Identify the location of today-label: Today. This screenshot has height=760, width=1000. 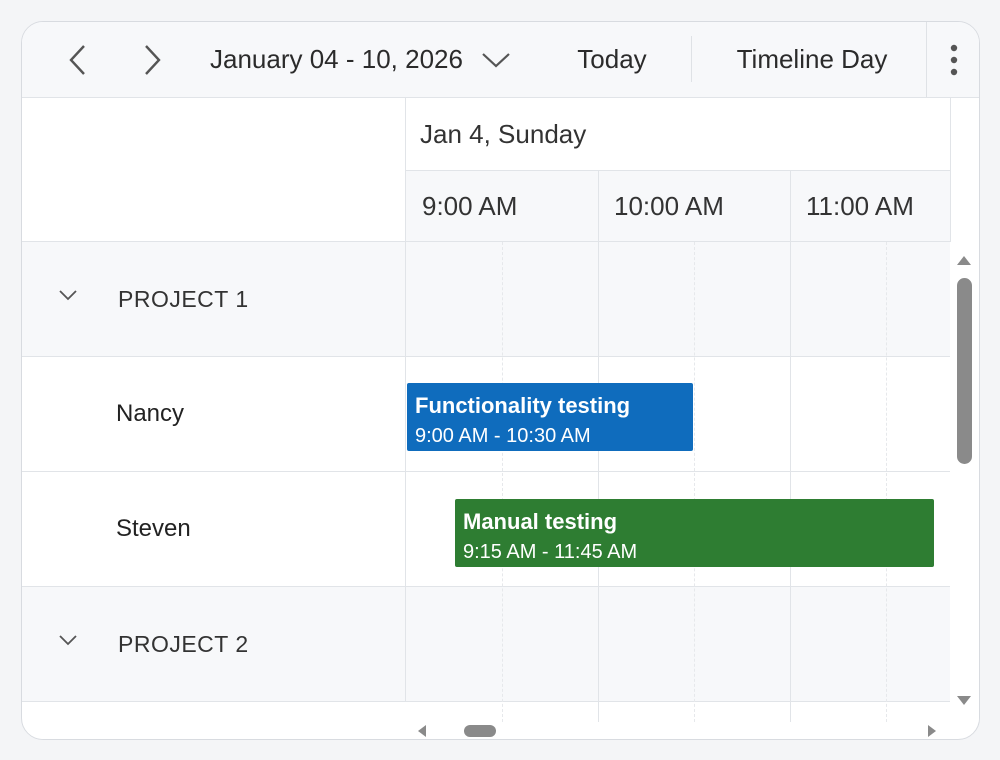
(612, 59).